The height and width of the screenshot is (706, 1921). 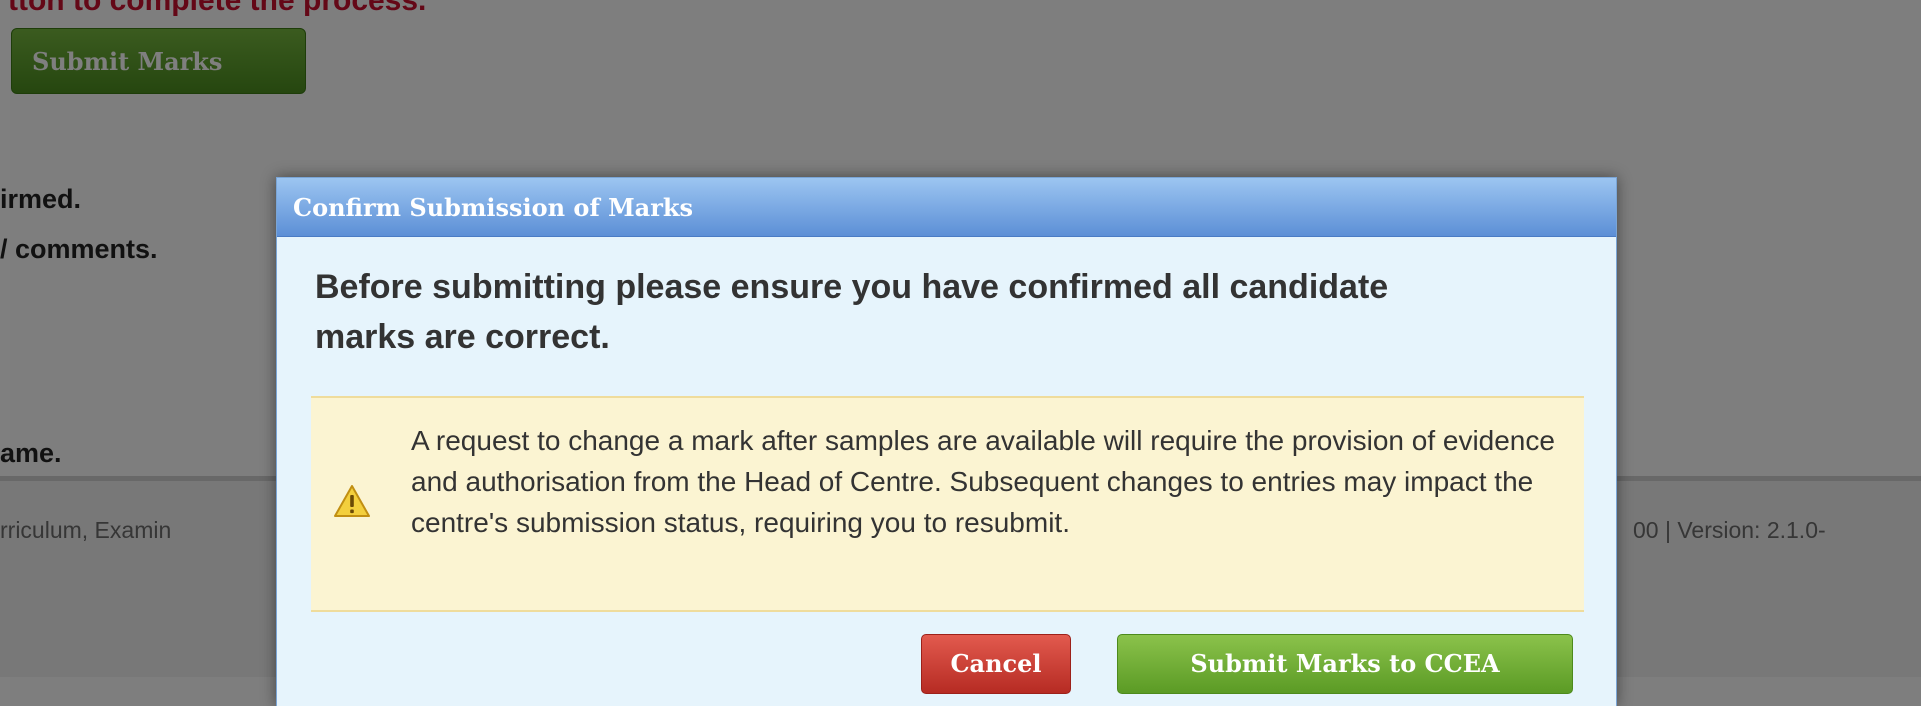 What do you see at coordinates (1345, 664) in the screenshot?
I see `submit-marks-to-ccea-button: Submit Marks to CCEA` at bounding box center [1345, 664].